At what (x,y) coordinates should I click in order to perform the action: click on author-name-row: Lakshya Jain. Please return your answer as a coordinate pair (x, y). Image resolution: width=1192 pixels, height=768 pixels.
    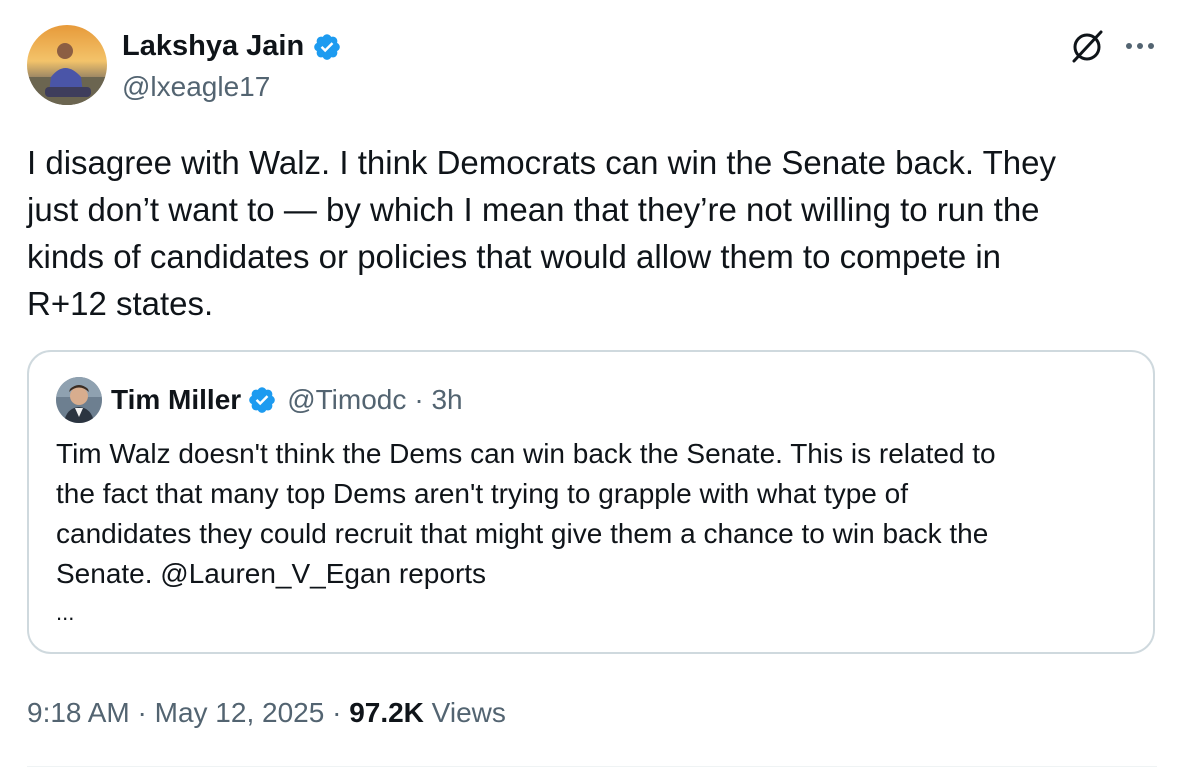
    Looking at the image, I should click on (232, 46).